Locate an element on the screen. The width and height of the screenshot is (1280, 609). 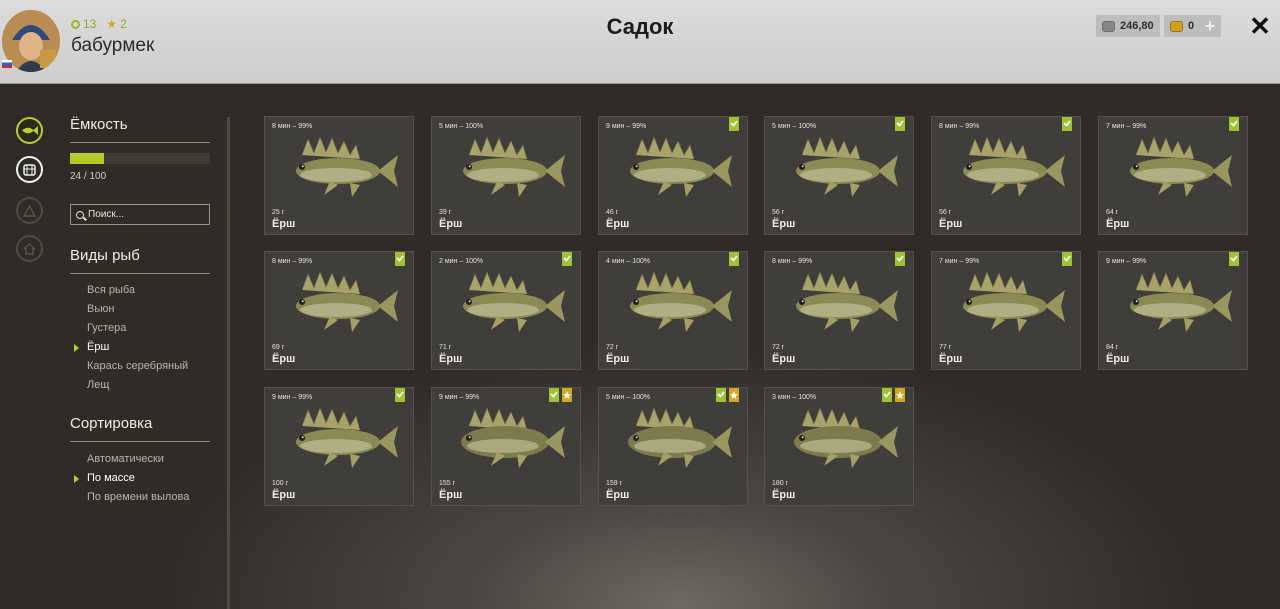
fish-card: 8 мин – 99% 72 г Ёрш is located at coordinates (839, 310).